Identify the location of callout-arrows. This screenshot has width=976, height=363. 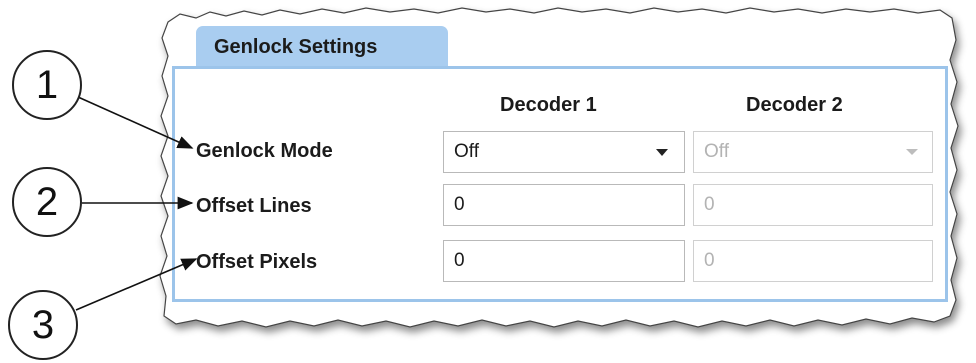
(136, 203).